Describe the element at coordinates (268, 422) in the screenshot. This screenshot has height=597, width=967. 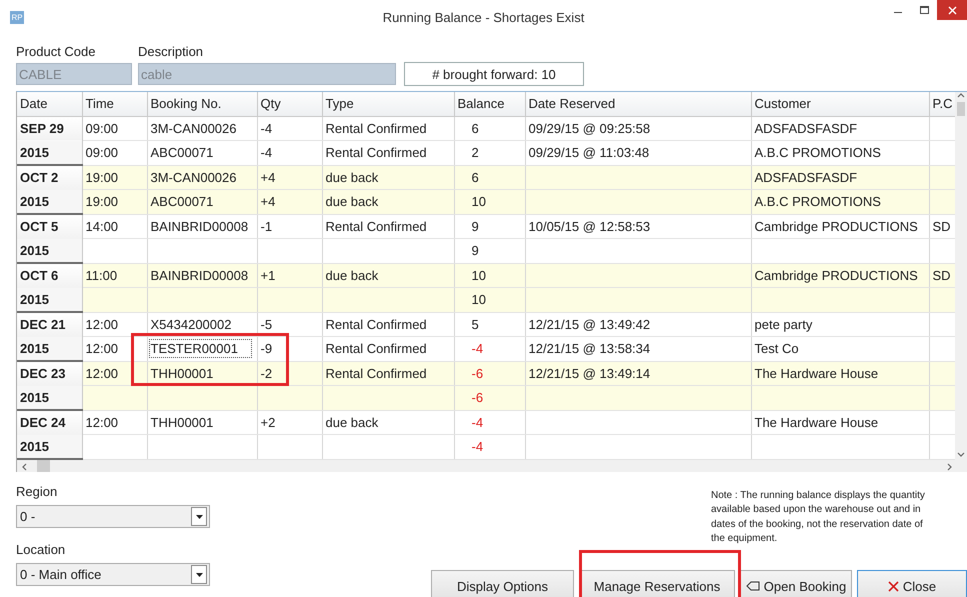
I see `qty-cell: +2` at that location.